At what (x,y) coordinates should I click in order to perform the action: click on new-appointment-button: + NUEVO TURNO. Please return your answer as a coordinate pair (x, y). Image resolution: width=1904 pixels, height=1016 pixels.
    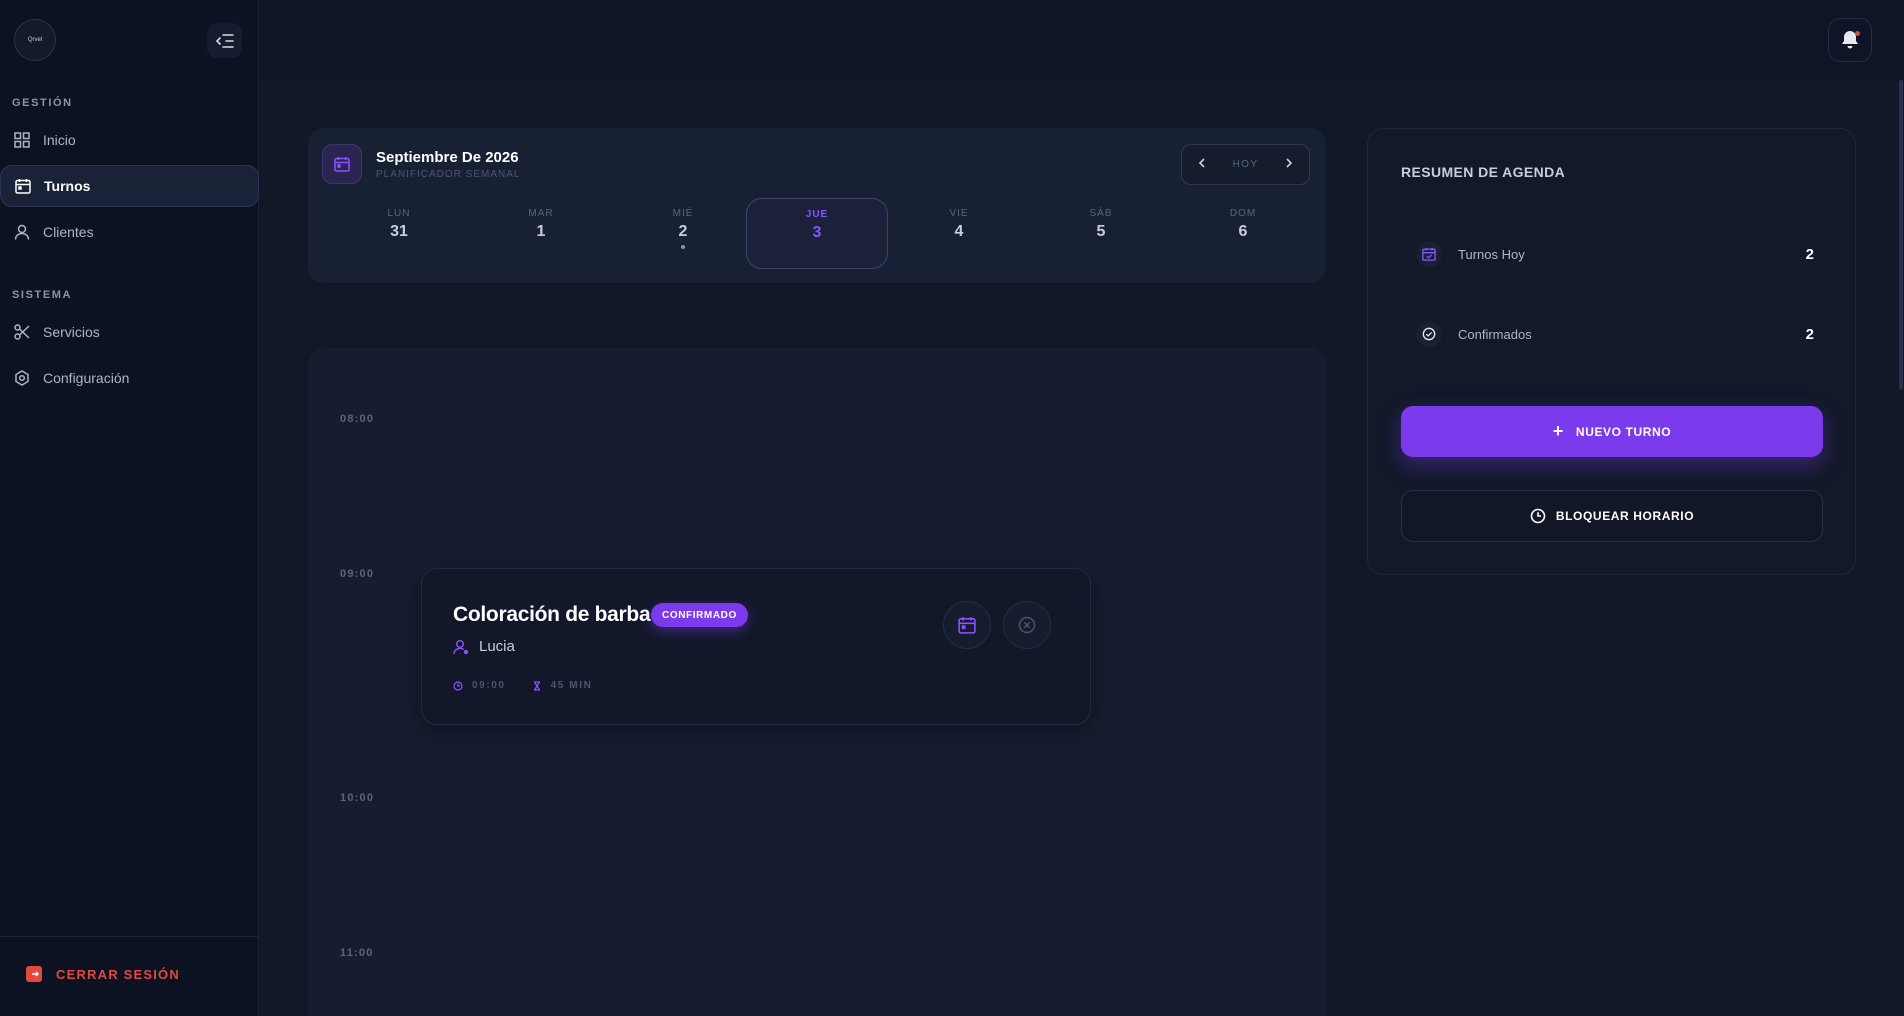
    Looking at the image, I should click on (1612, 431).